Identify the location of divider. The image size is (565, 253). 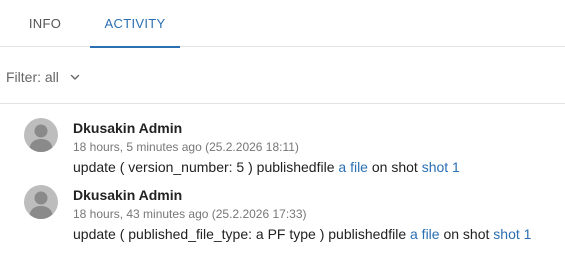
(282, 103).